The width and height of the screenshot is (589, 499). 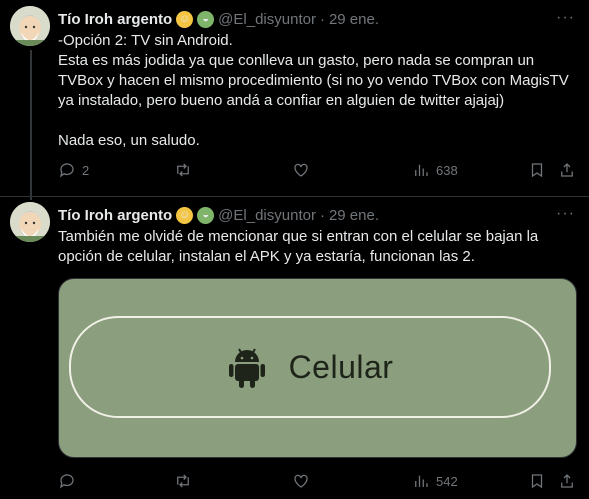 I want to click on reply-button: 2, so click(x=73, y=170).